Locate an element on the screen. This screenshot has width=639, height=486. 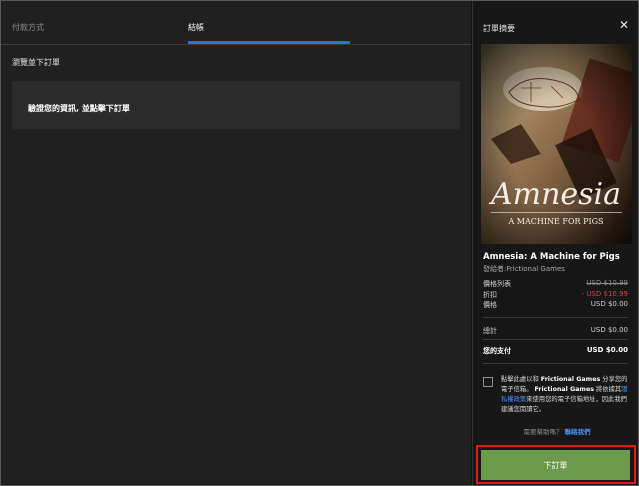
total-row: 您的支付 USD $0.00 is located at coordinates (555, 351).